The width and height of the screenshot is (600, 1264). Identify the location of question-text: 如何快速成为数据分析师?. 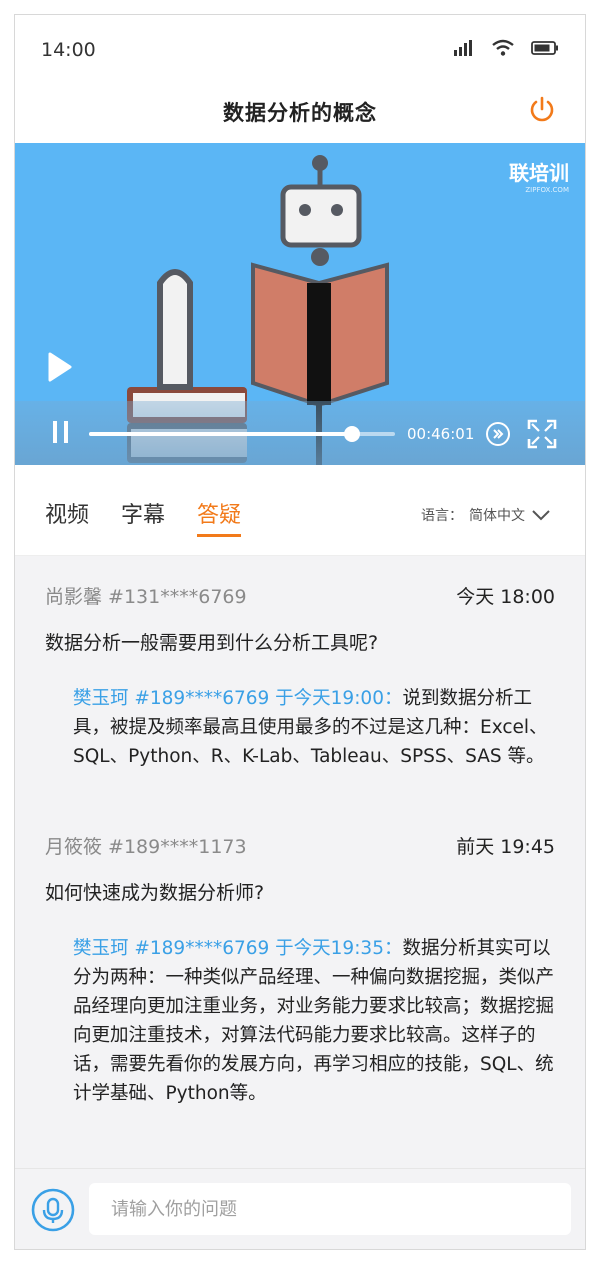
(155, 893).